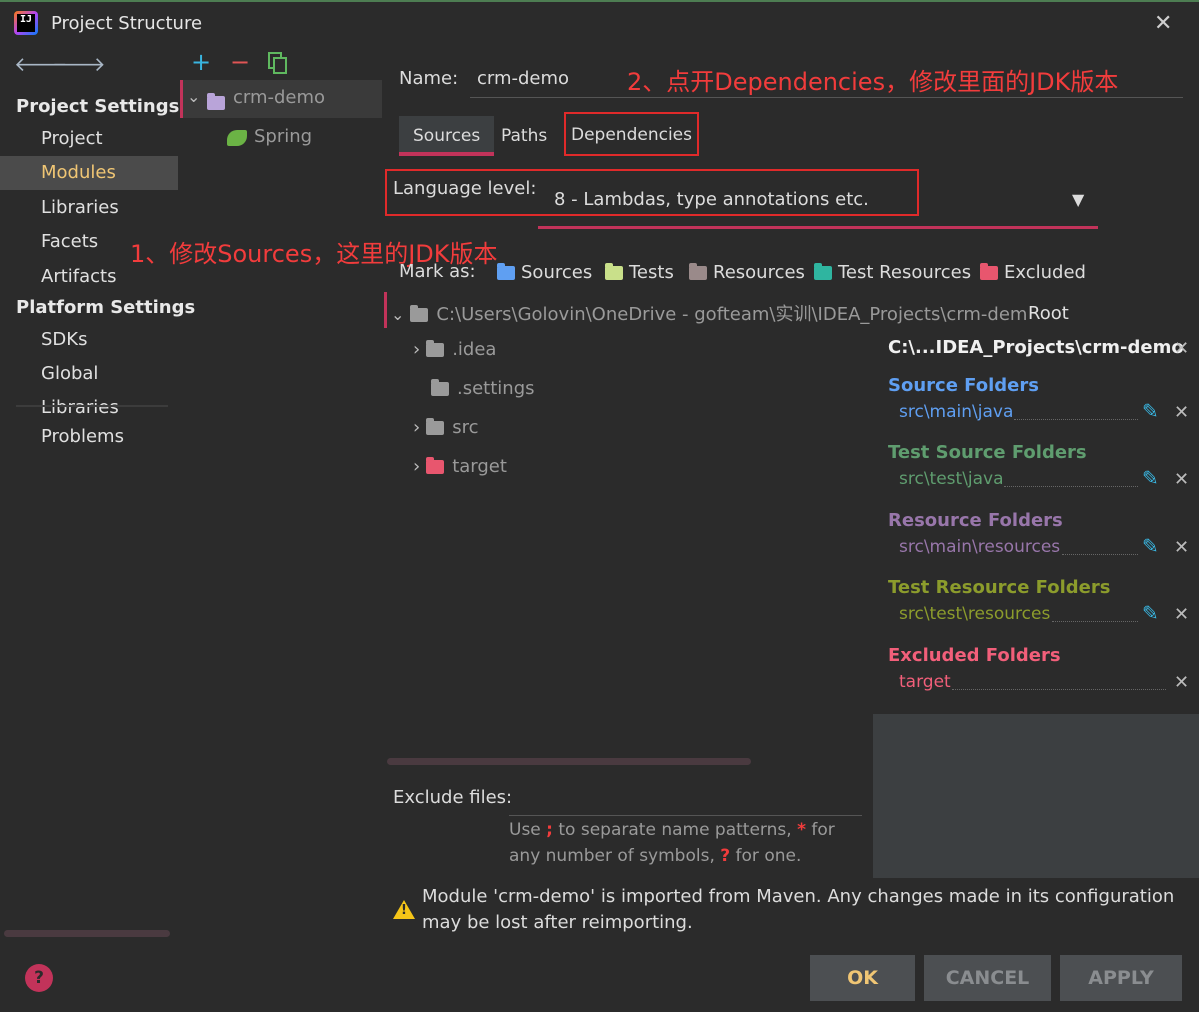 This screenshot has width=1199, height=1012. I want to click on sidebar-item-project: Project, so click(89, 139).